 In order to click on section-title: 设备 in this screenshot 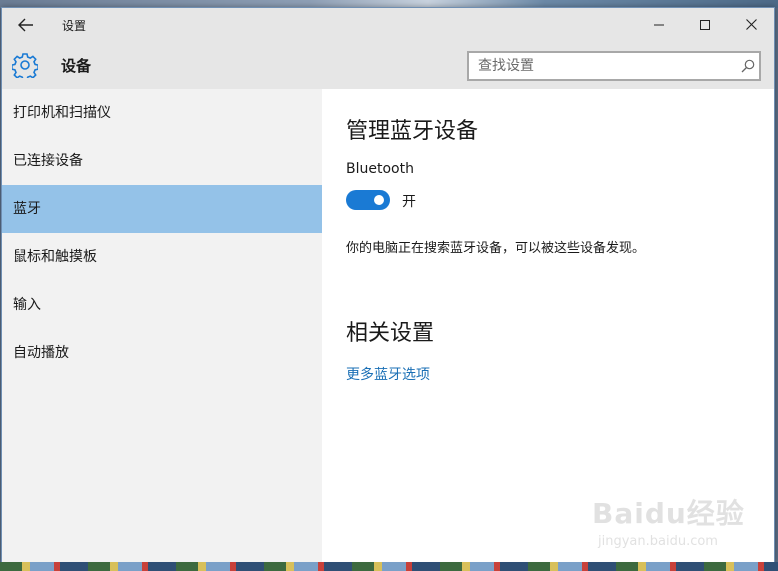, I will do `click(76, 66)`.